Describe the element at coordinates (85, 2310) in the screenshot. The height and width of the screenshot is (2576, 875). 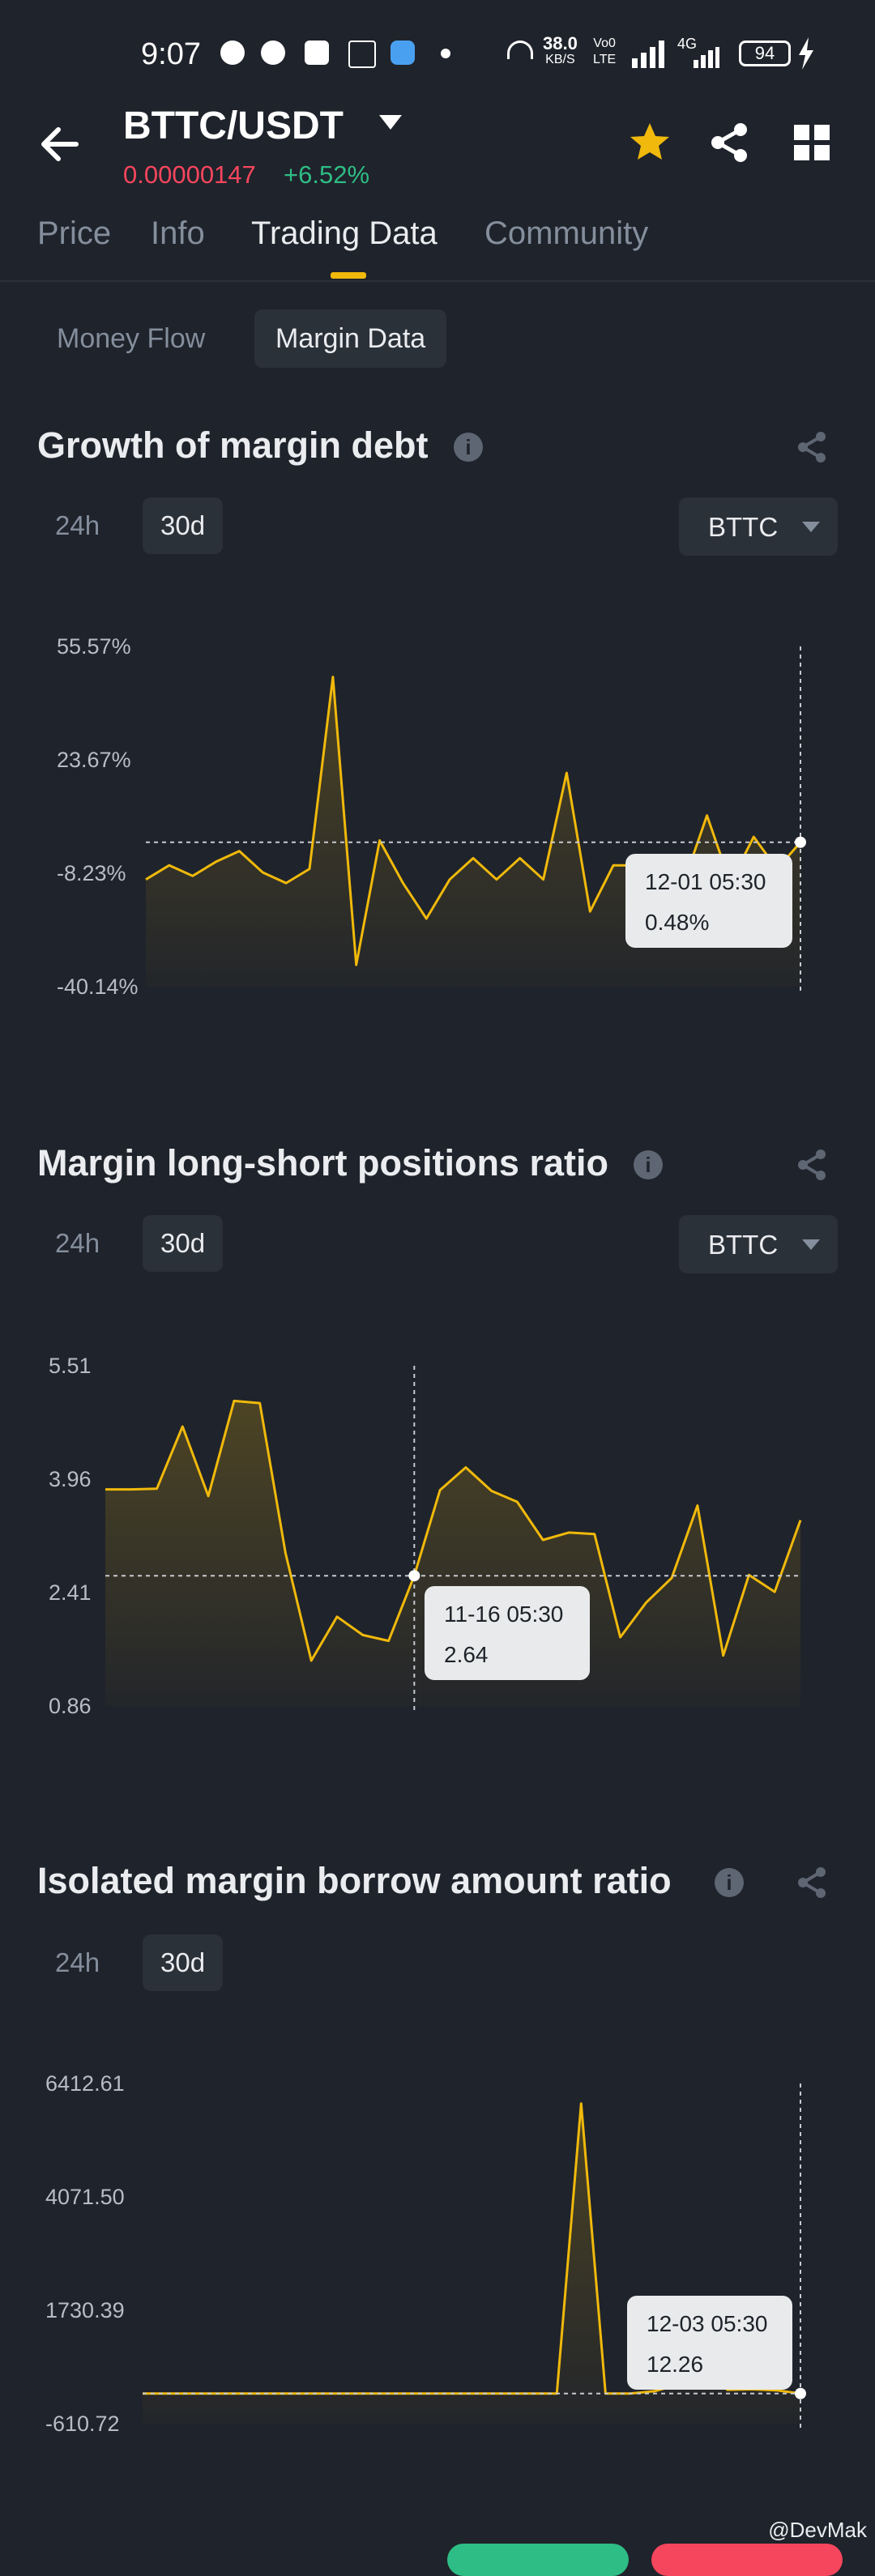
I see `y-tick-label: 1730.39` at that location.